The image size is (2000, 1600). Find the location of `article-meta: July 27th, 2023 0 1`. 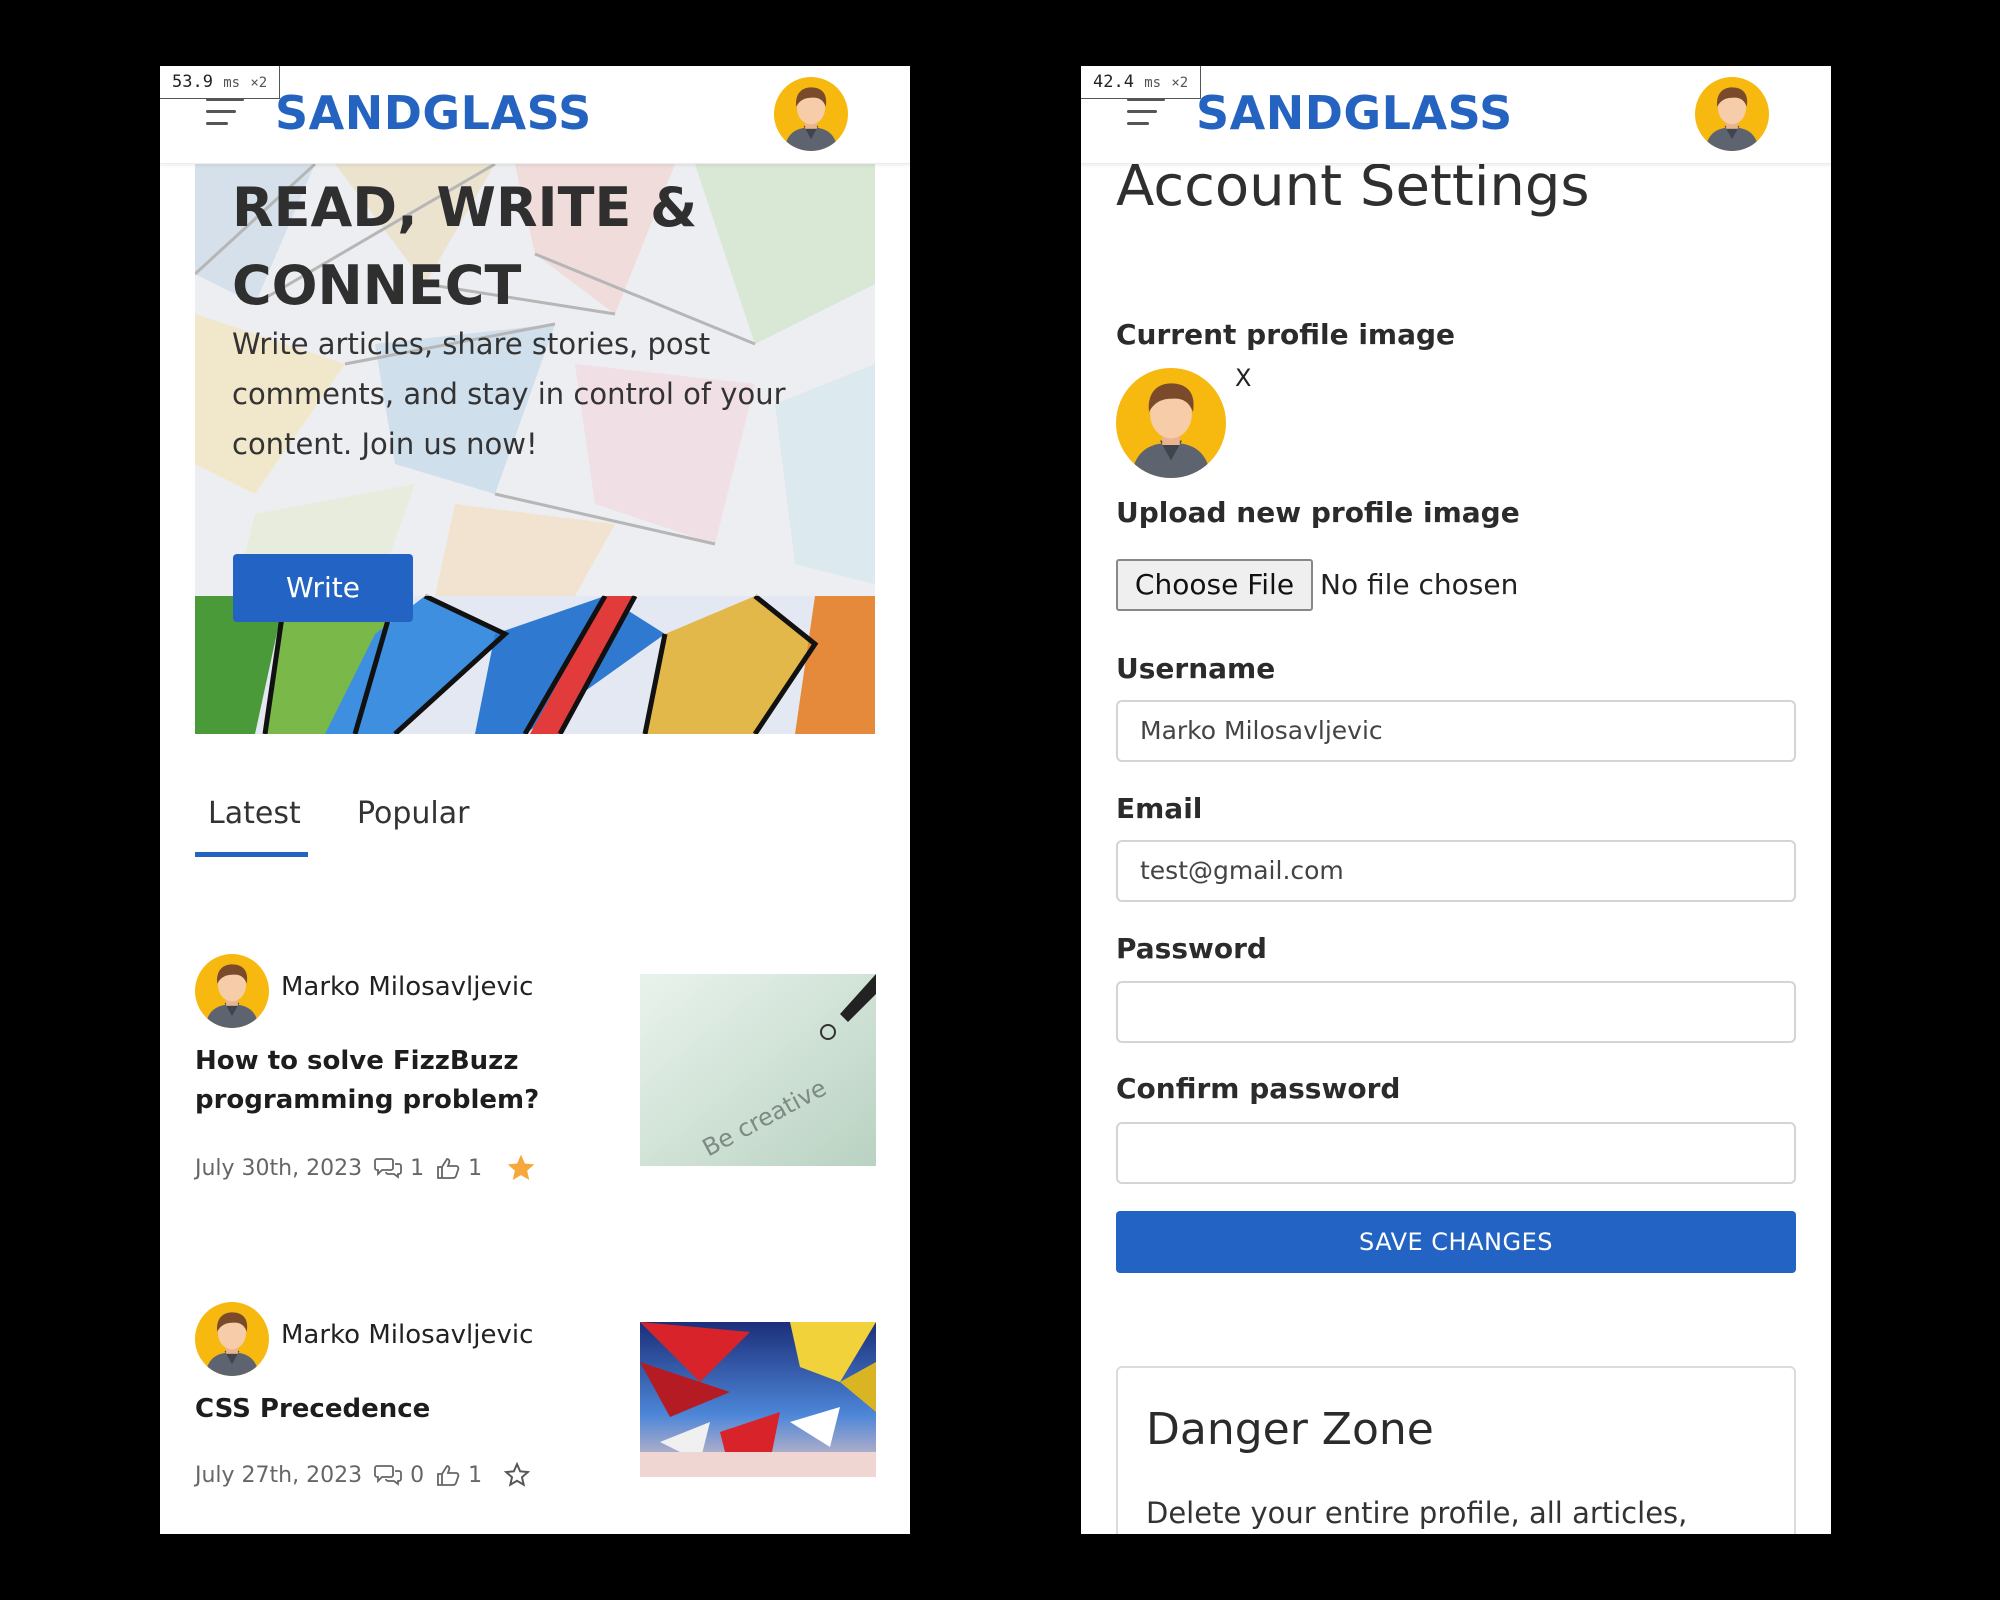

article-meta: July 27th, 2023 0 1 is located at coordinates (366, 1475).